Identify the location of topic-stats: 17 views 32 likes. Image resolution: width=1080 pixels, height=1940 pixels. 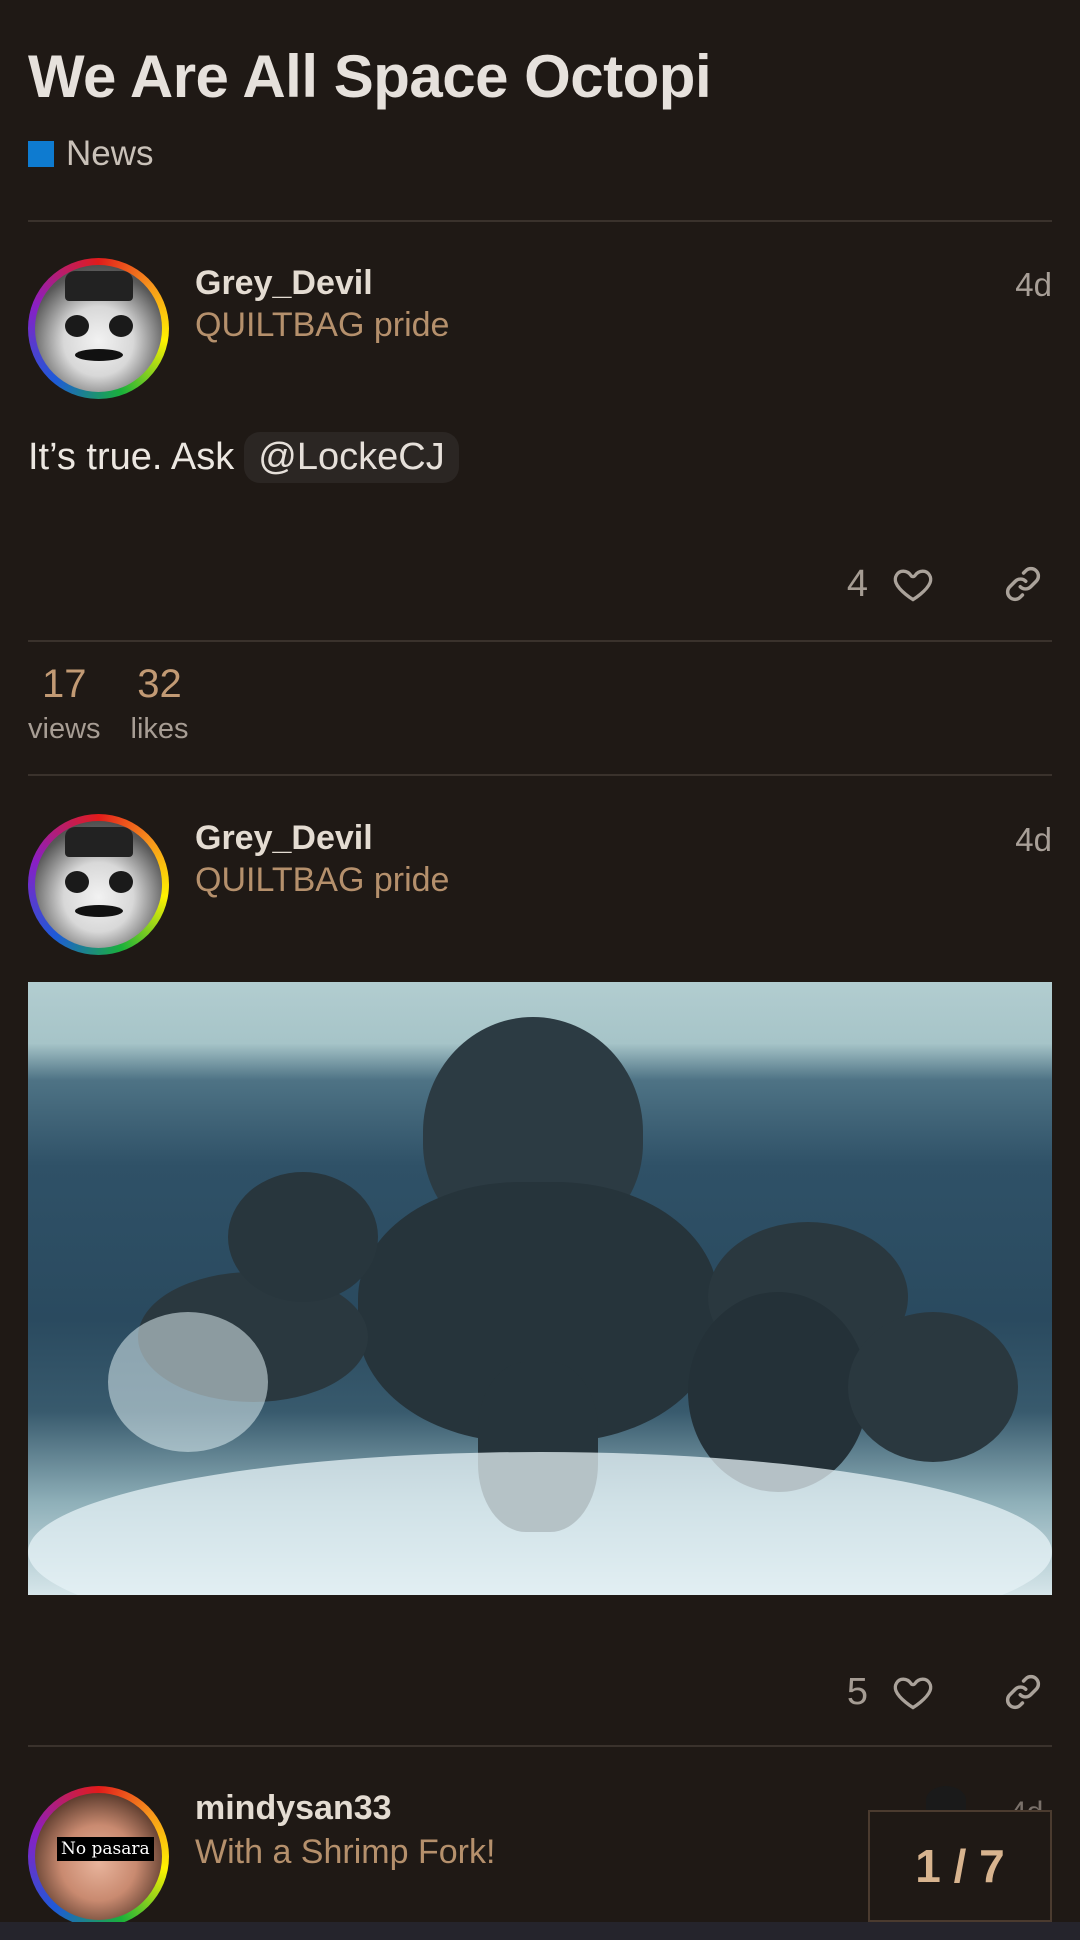
(108, 704).